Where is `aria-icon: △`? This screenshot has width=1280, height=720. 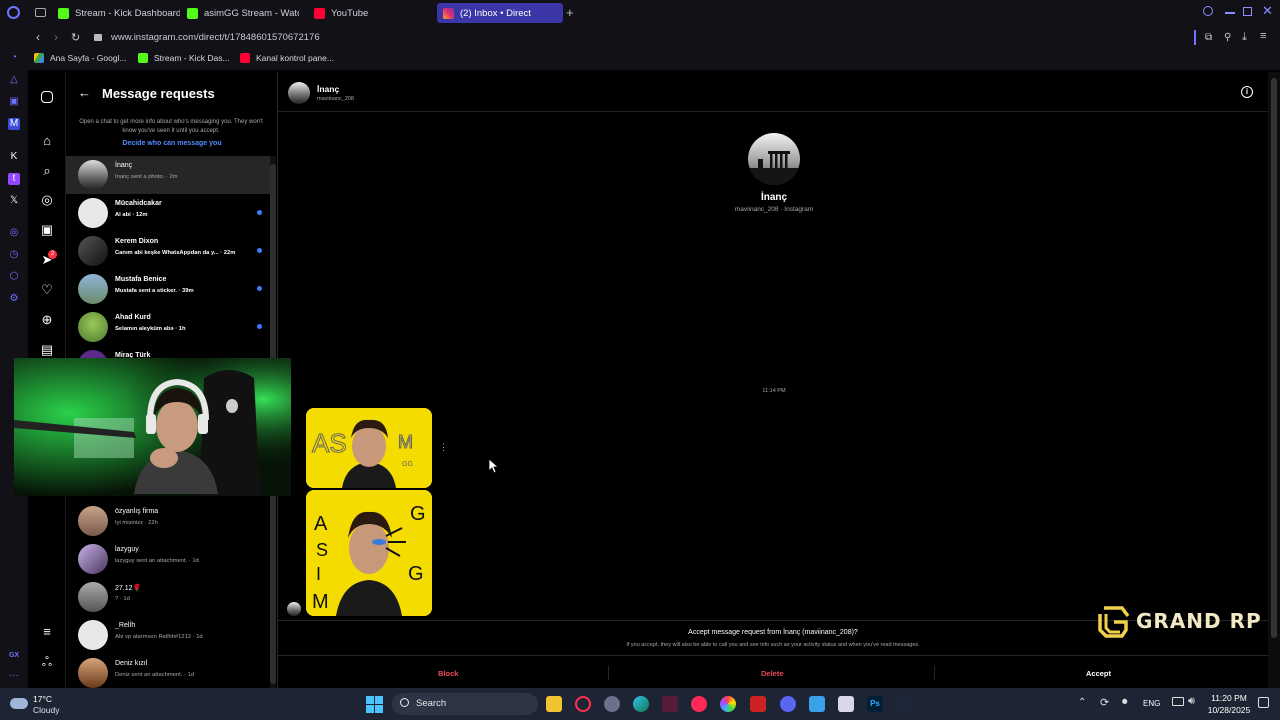
aria-icon: △ is located at coordinates (14, 80).